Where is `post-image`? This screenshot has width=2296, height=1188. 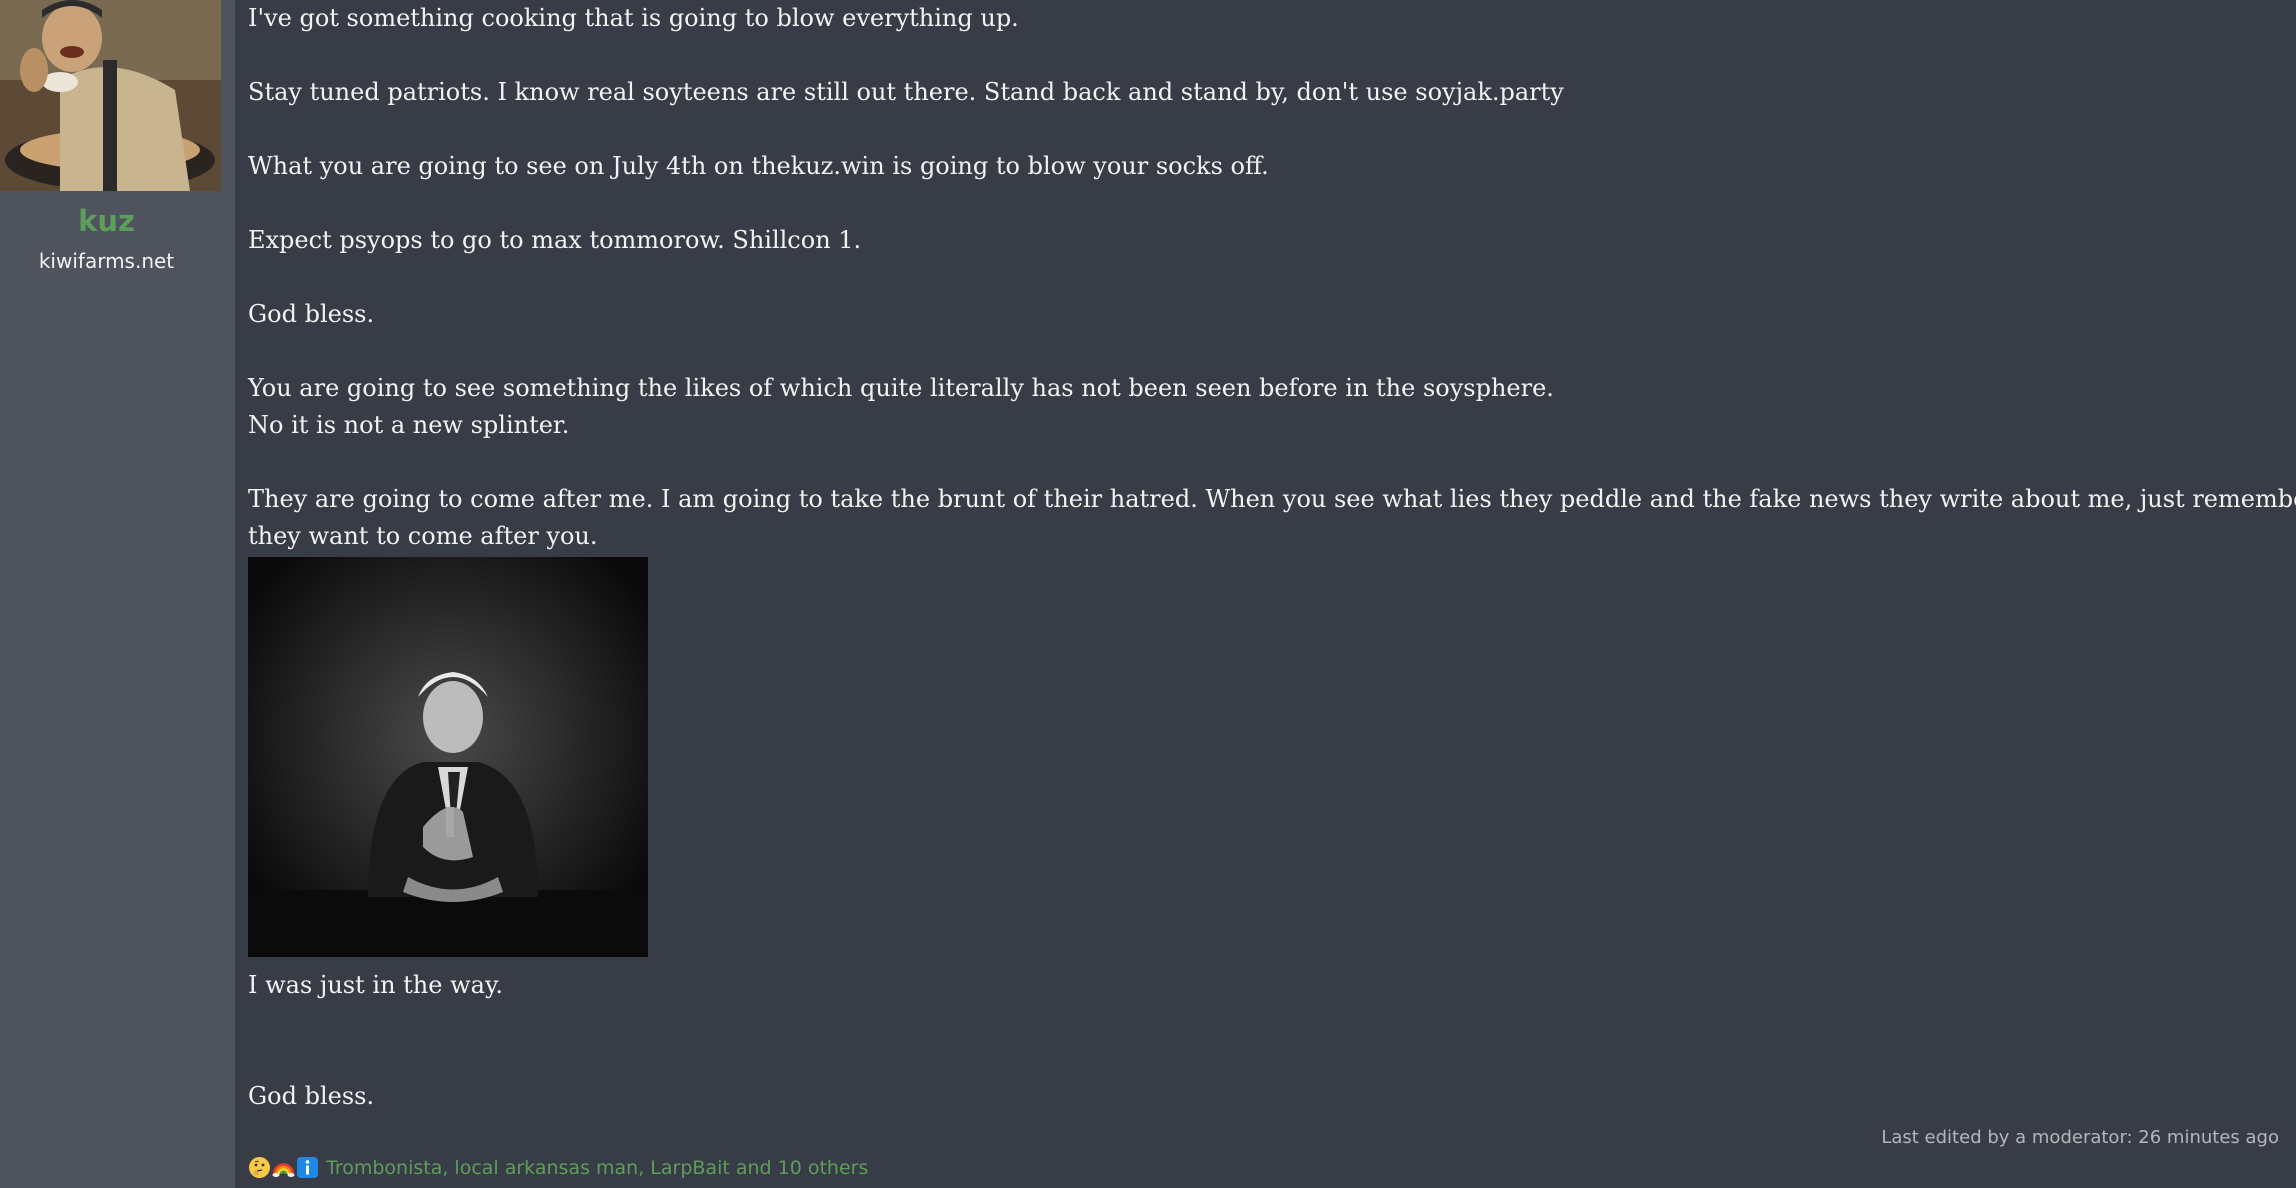 post-image is located at coordinates (448, 757).